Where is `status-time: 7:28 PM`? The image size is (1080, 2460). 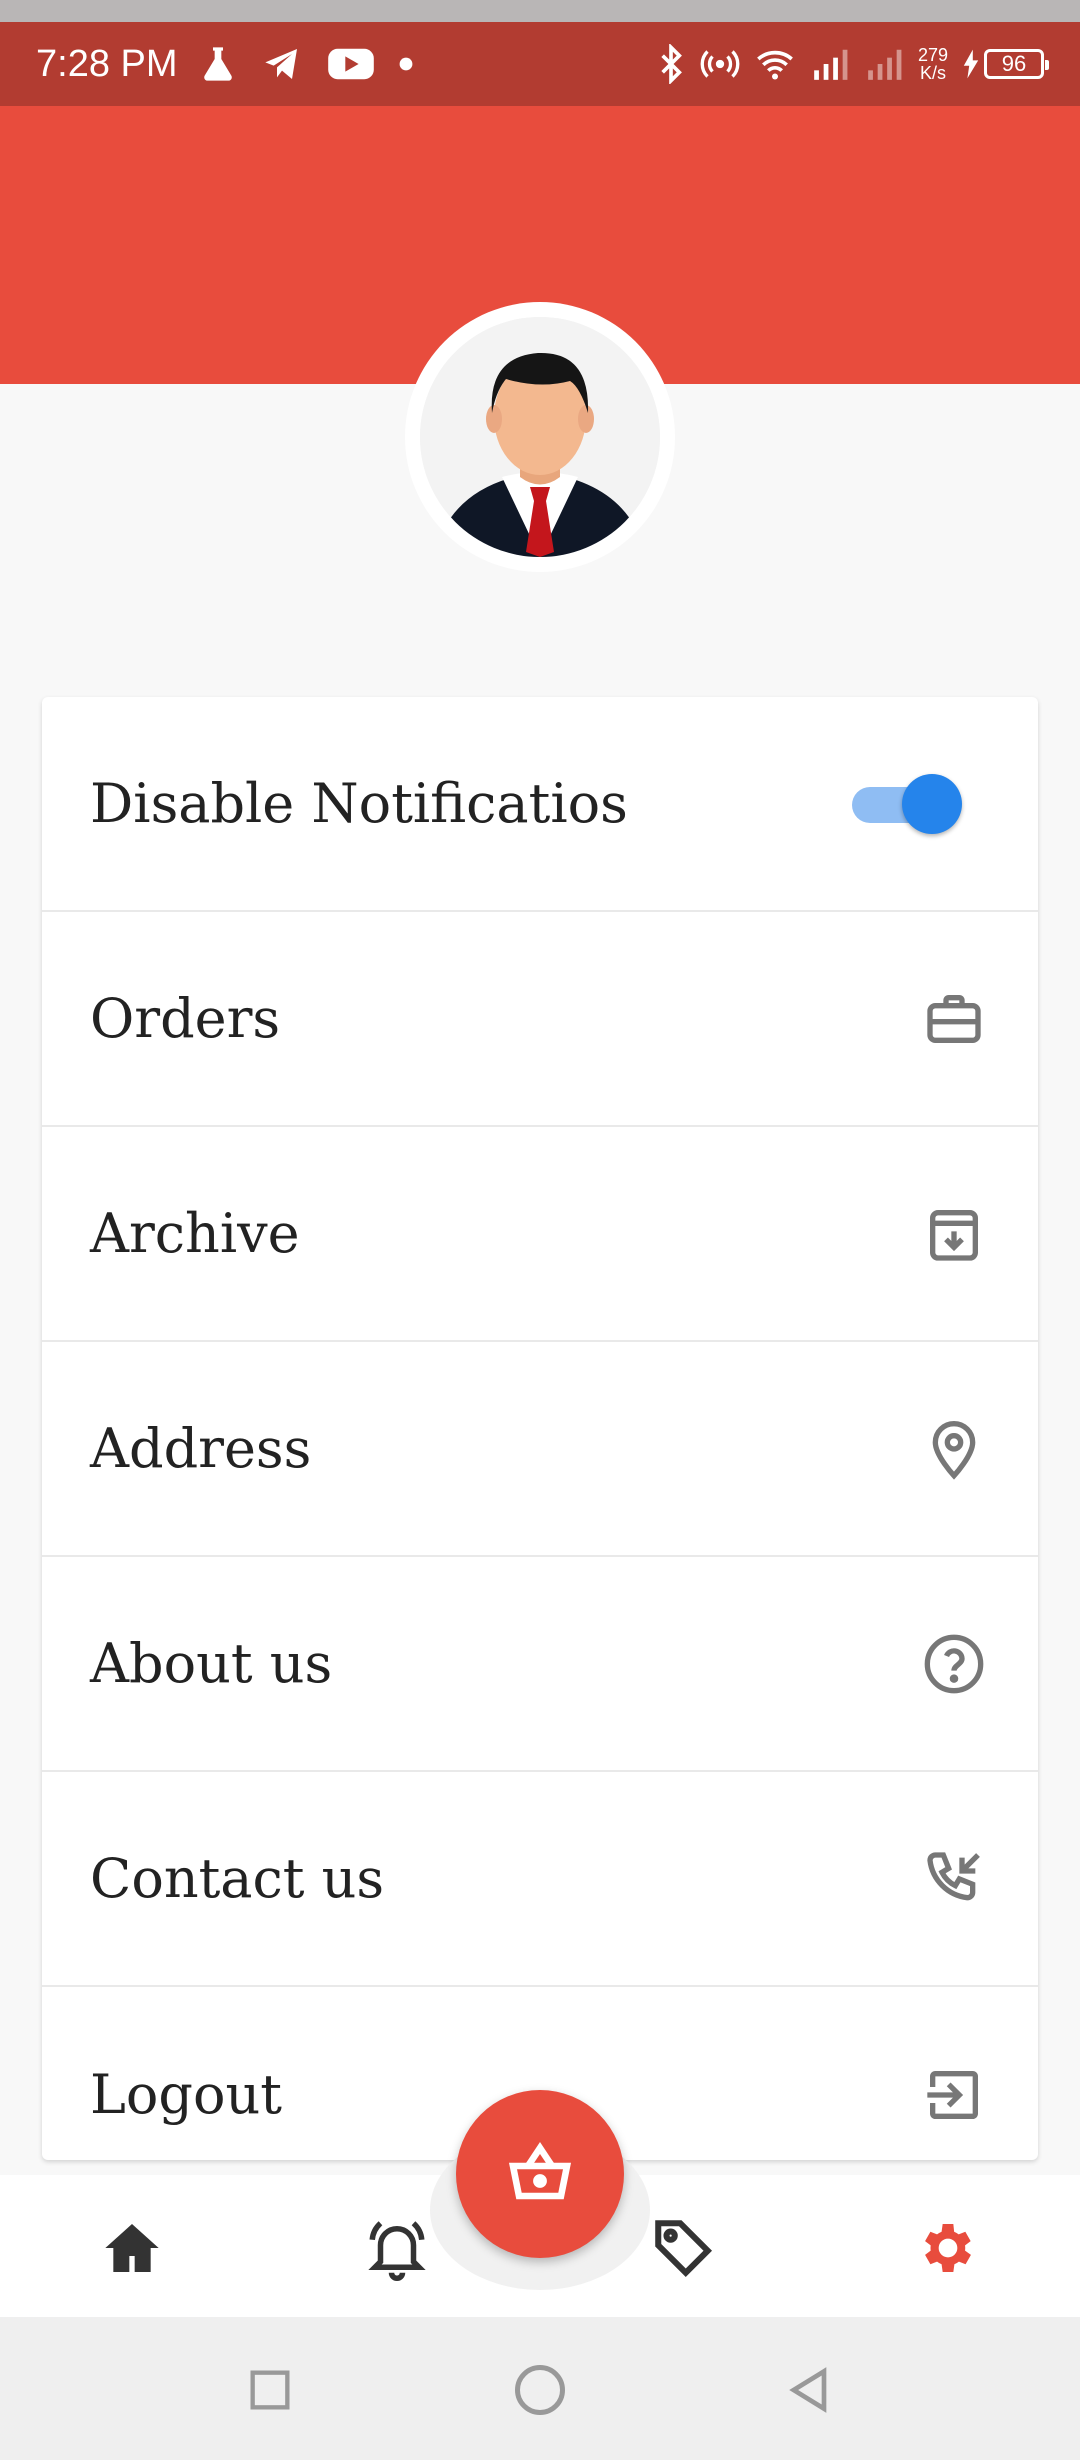
status-time: 7:28 PM is located at coordinates (107, 63).